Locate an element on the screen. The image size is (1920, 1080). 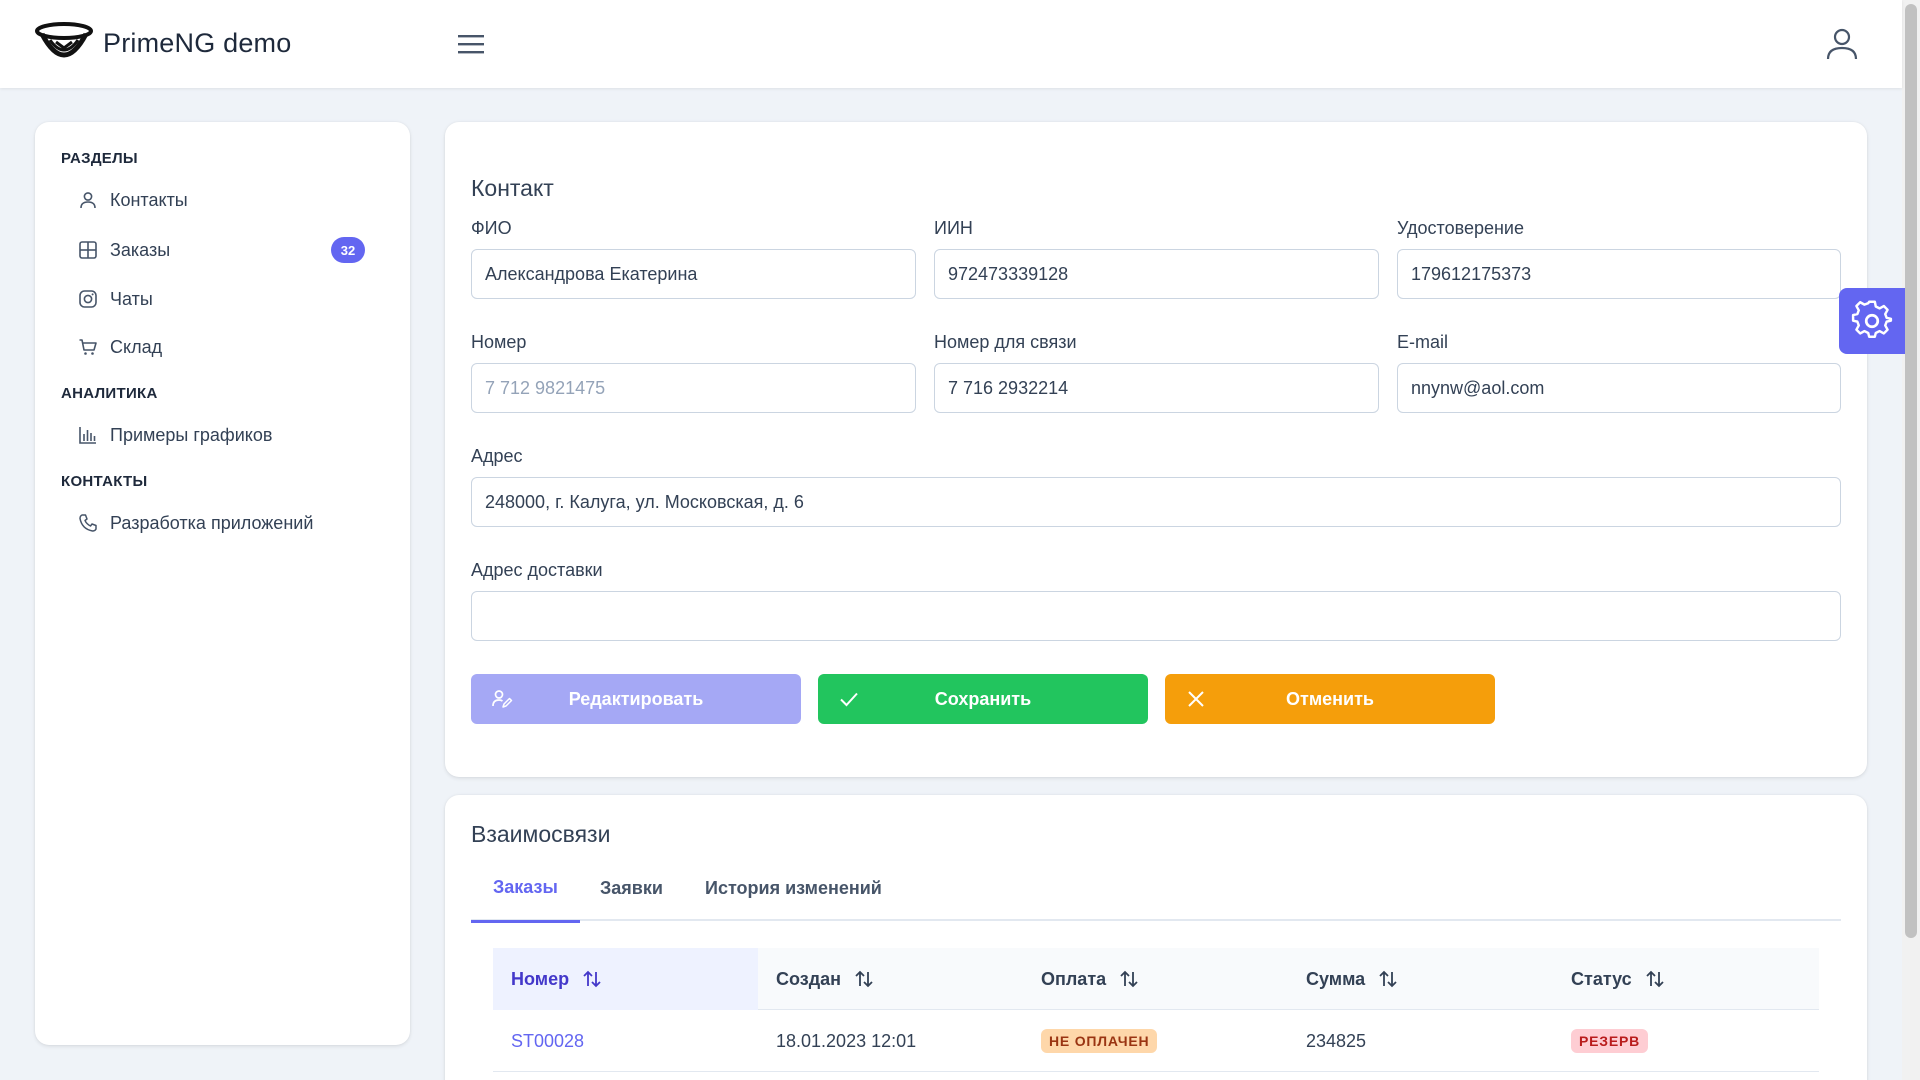
id-card-label: Удостоверение is located at coordinates (1460, 228).